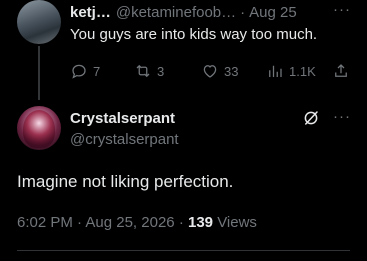 This screenshot has height=261, width=367. I want to click on main-avatar, so click(39, 128).